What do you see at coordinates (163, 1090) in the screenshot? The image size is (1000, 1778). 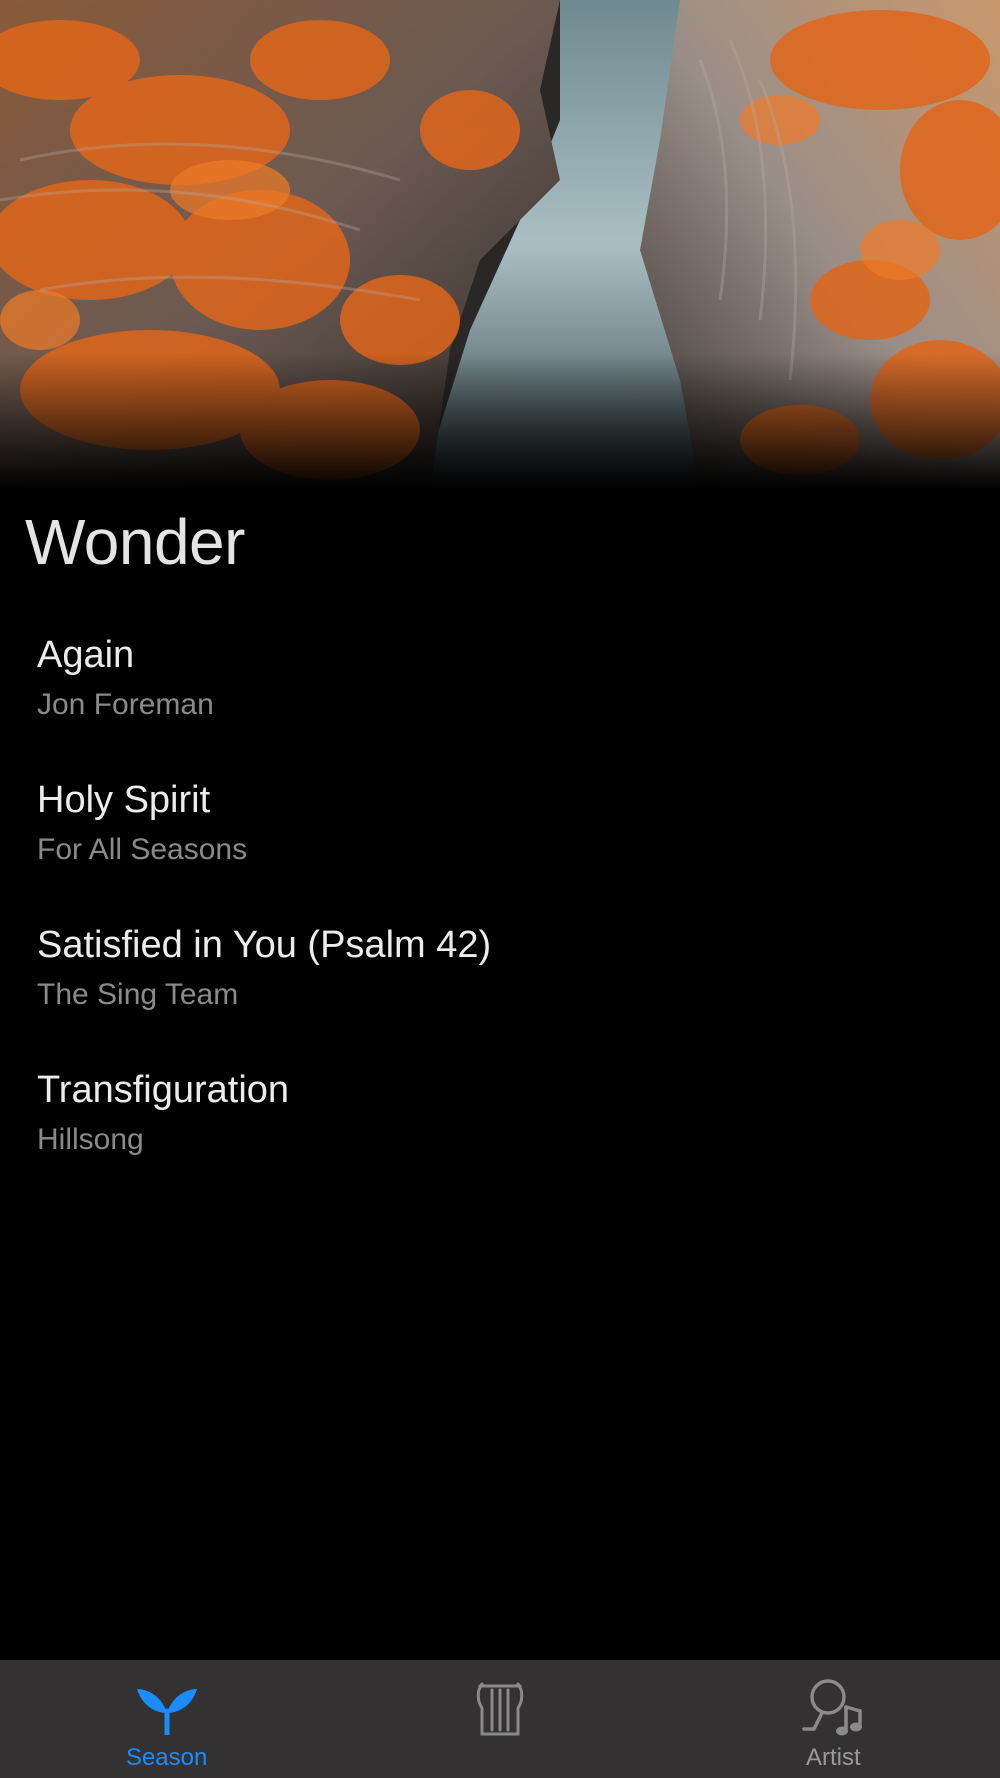 I see `song-title: Transfiguration` at bounding box center [163, 1090].